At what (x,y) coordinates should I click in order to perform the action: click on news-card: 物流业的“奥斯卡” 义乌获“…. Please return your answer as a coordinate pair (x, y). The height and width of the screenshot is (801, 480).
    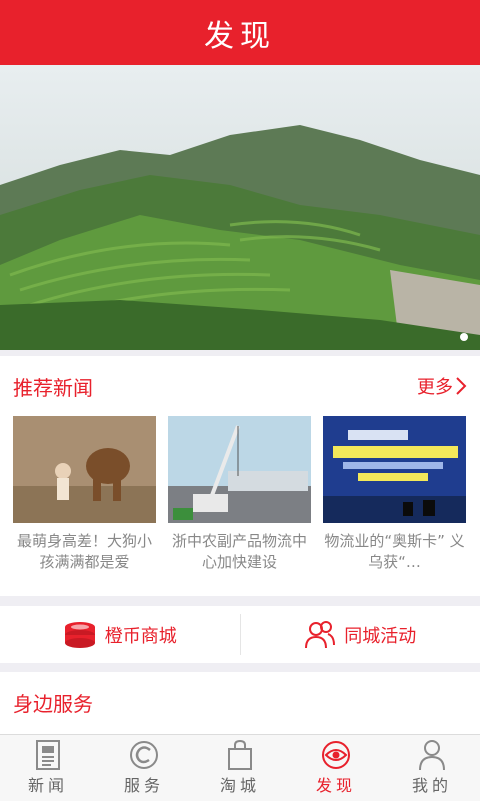
    Looking at the image, I should click on (394, 494).